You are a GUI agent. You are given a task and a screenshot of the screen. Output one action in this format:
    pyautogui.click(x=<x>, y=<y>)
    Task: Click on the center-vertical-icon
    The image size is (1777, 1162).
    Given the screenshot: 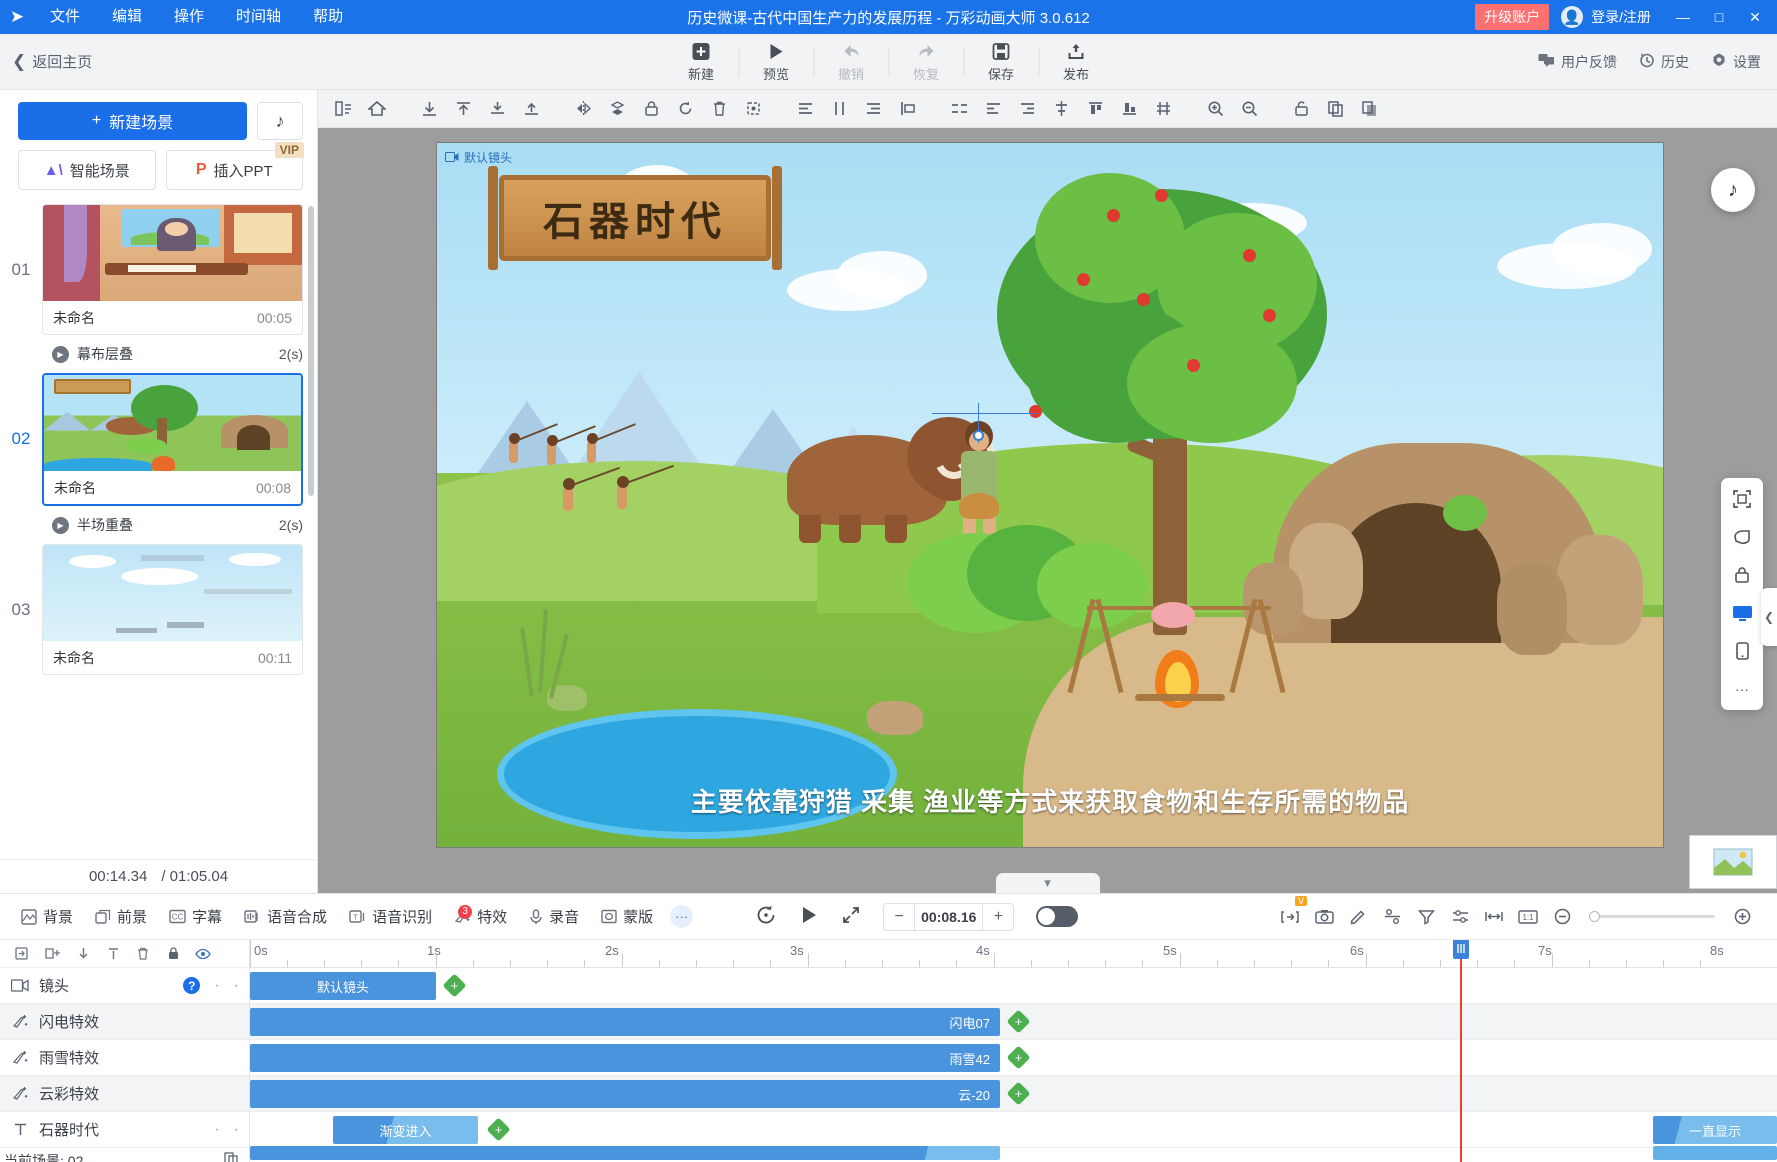 What is the action you would take?
    pyautogui.click(x=1061, y=109)
    